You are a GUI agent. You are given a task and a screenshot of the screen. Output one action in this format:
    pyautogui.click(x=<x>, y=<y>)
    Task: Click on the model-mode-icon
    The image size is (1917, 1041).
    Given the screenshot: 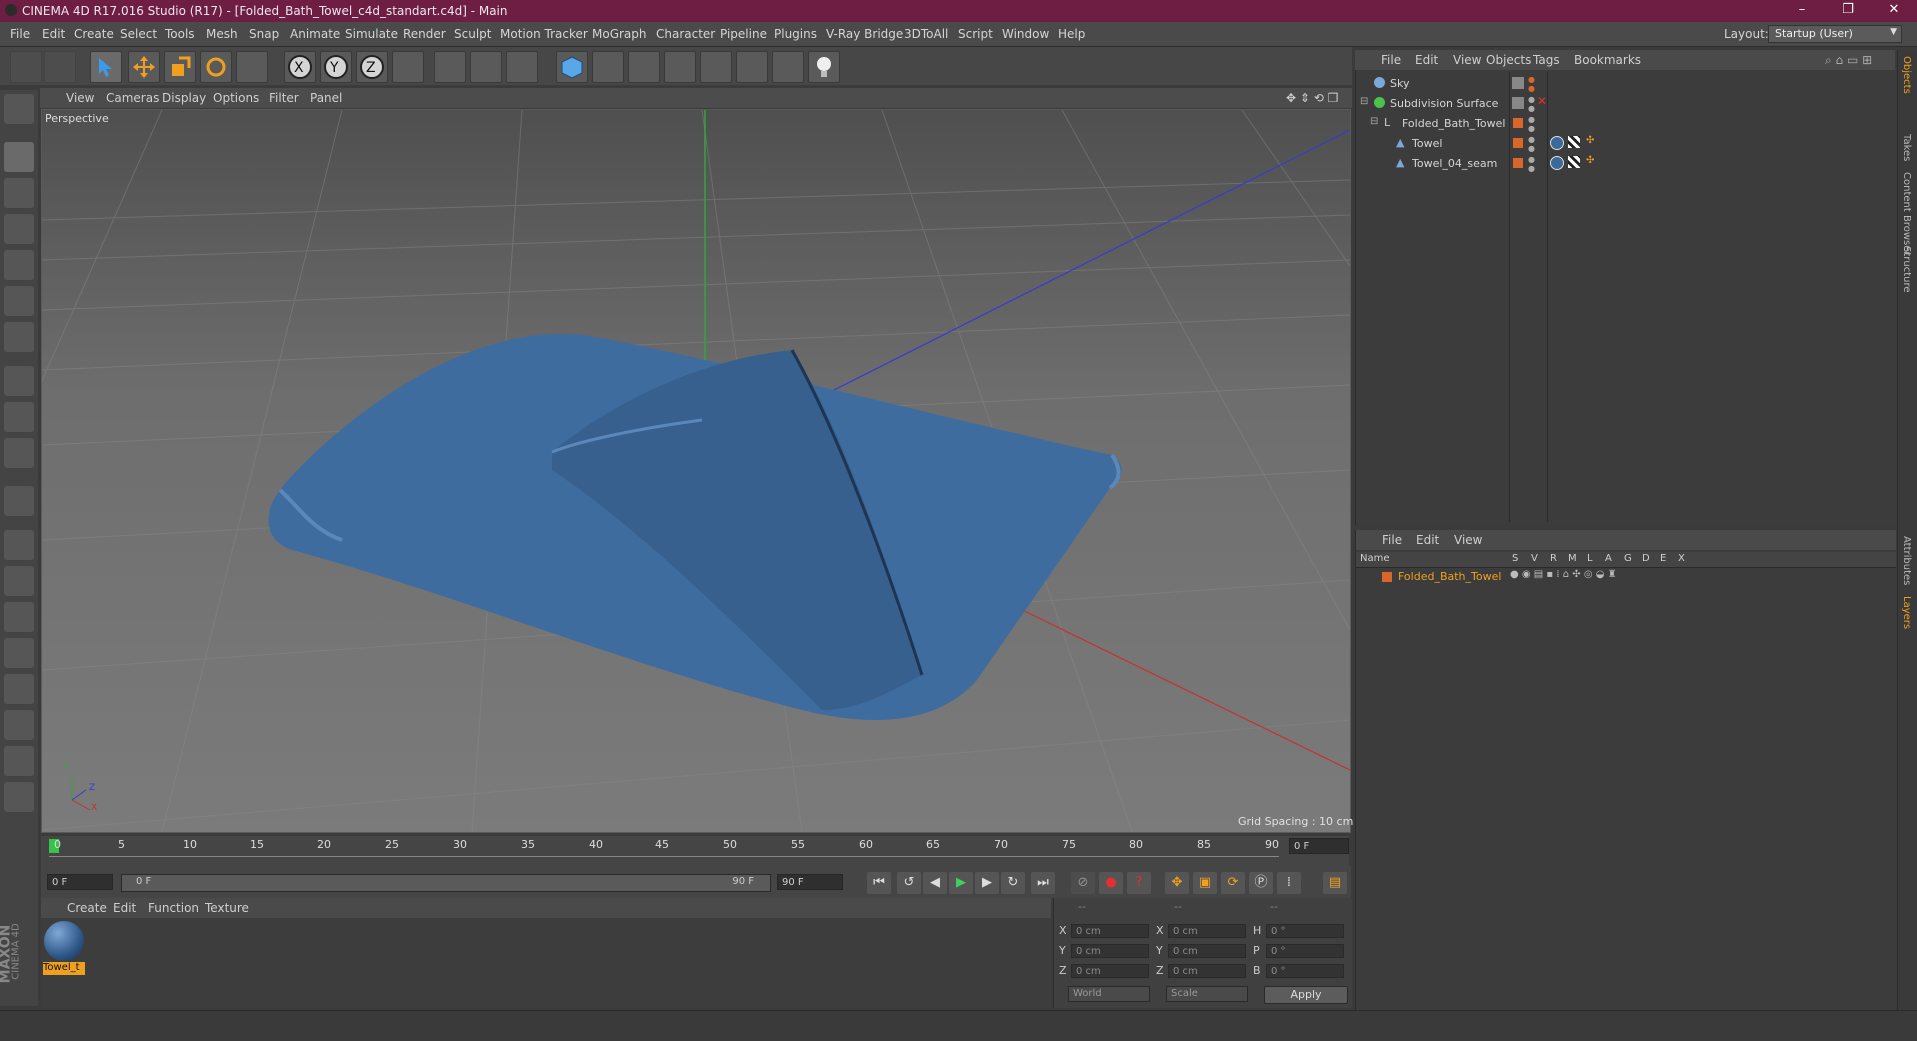 What is the action you would take?
    pyautogui.click(x=19, y=157)
    